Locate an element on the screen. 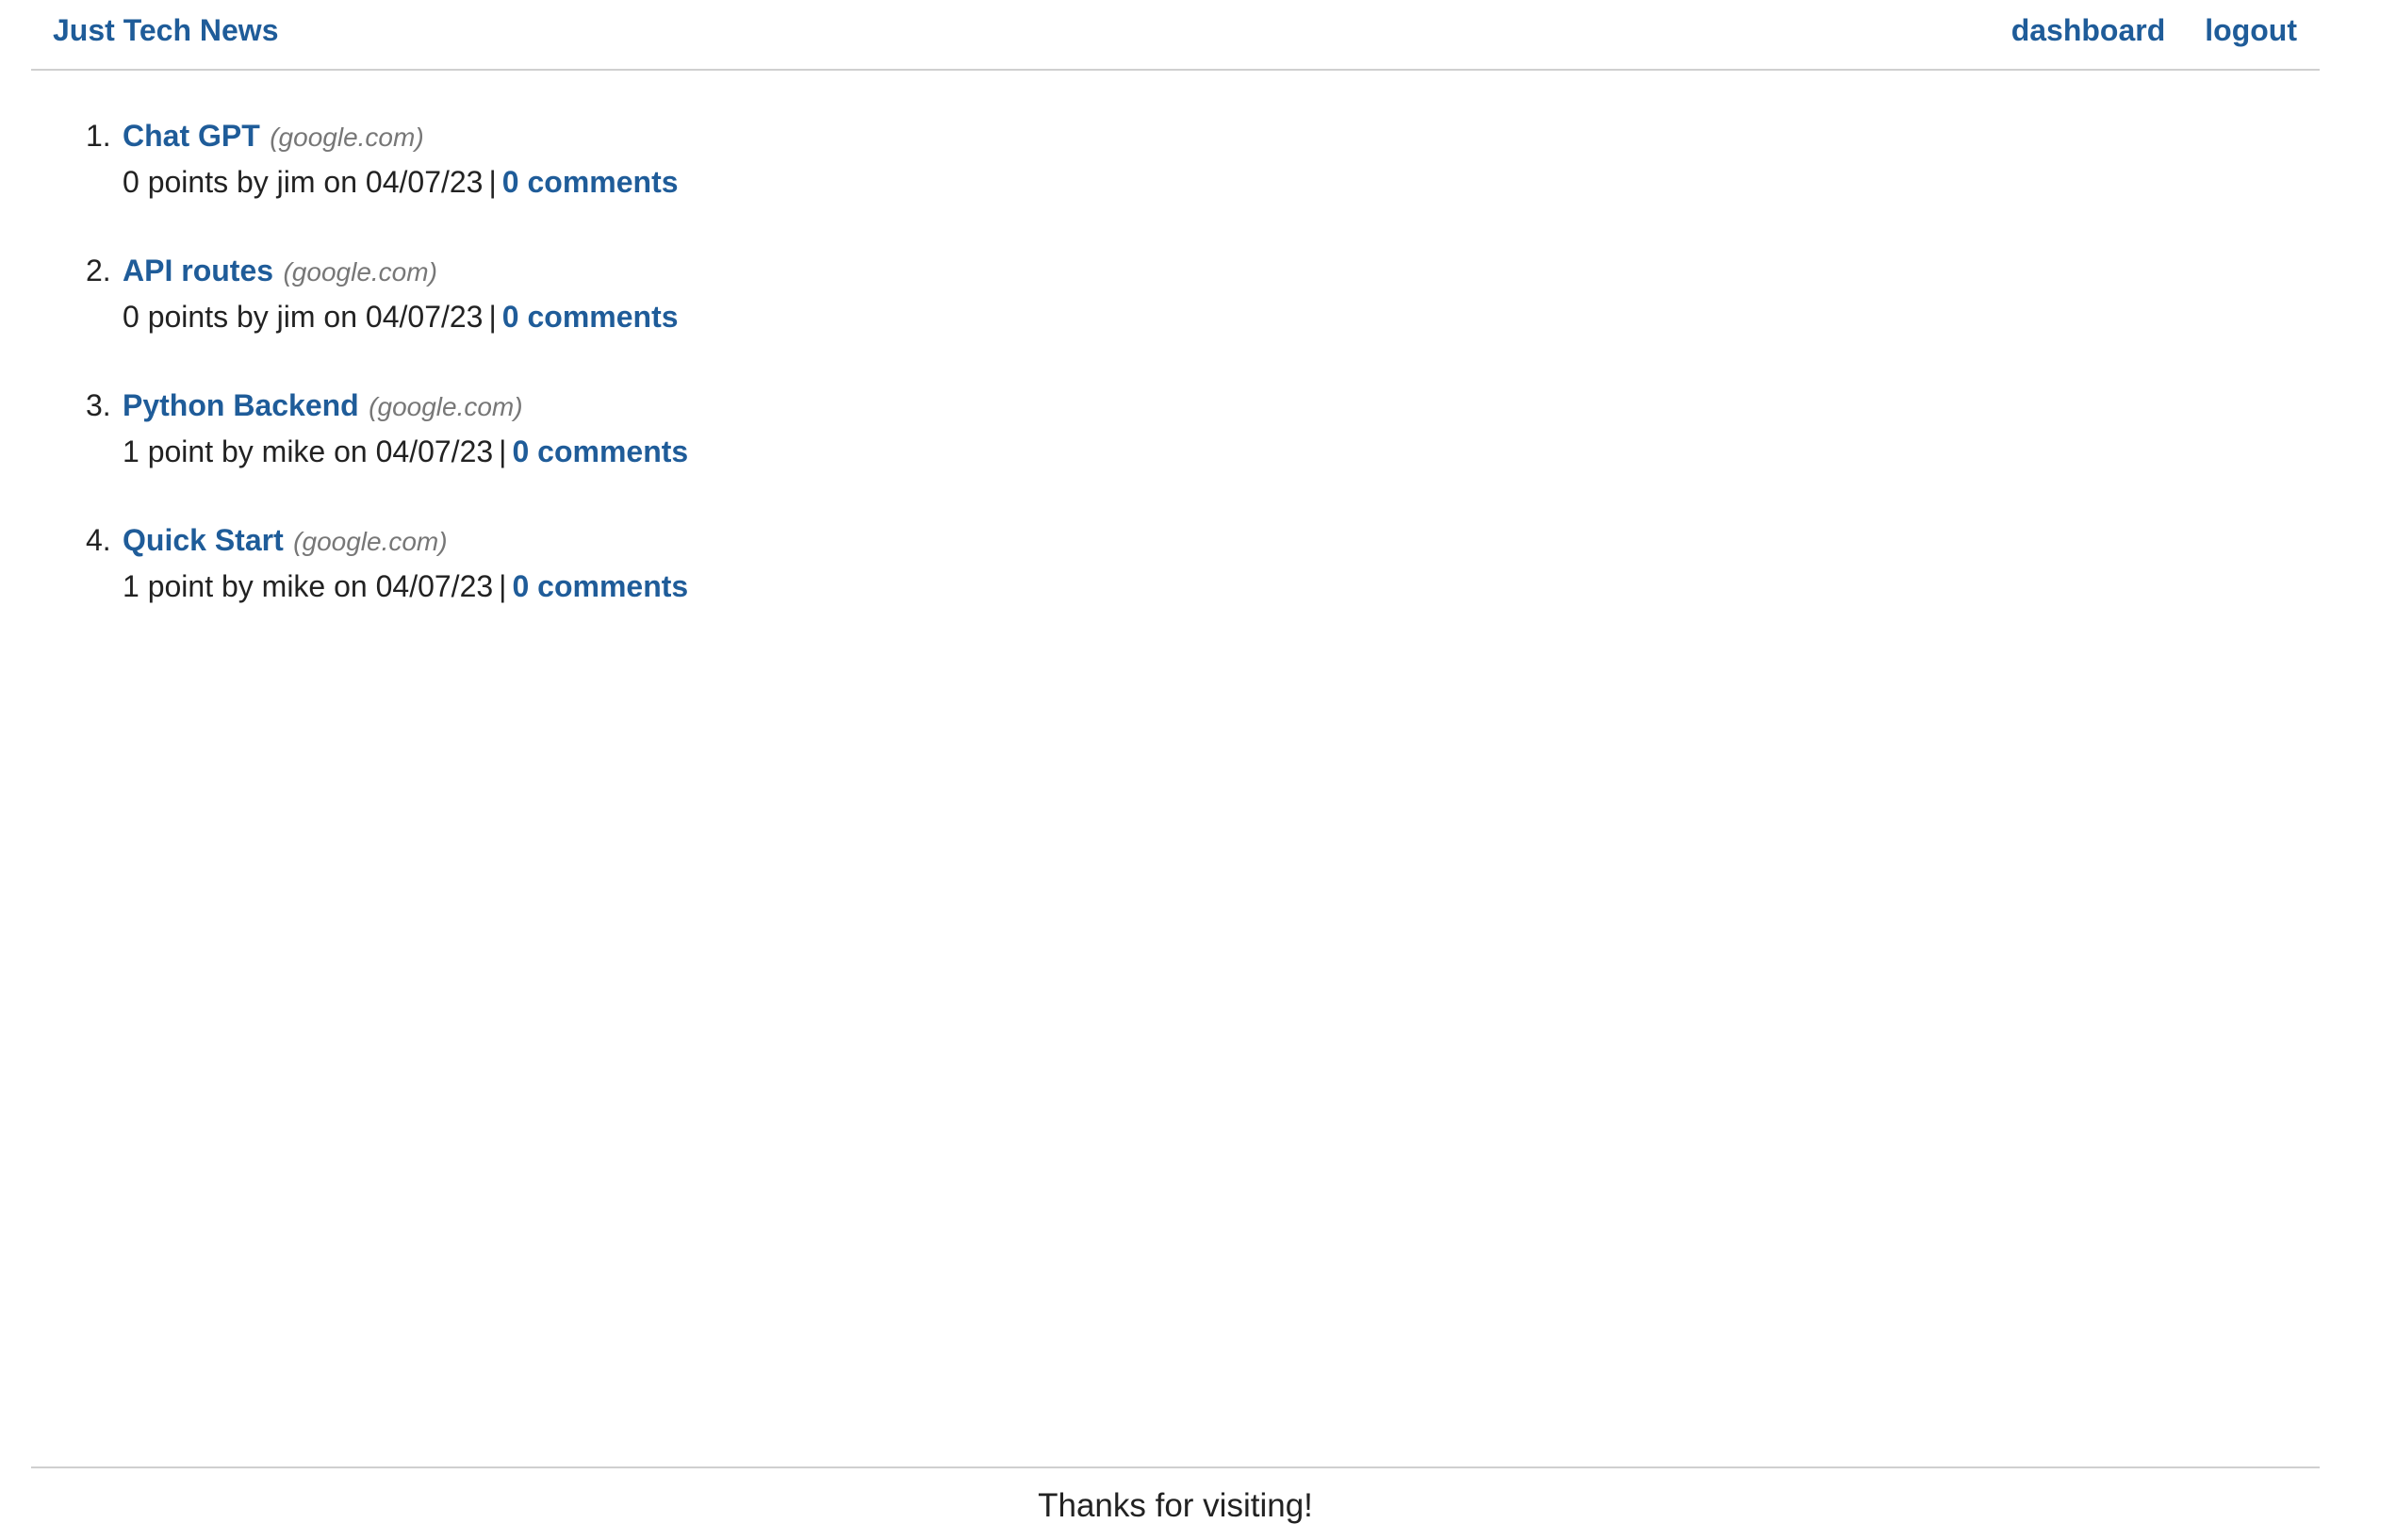 This screenshot has height=1540, width=2396. post-title-link: Chat GPT is located at coordinates (191, 136).